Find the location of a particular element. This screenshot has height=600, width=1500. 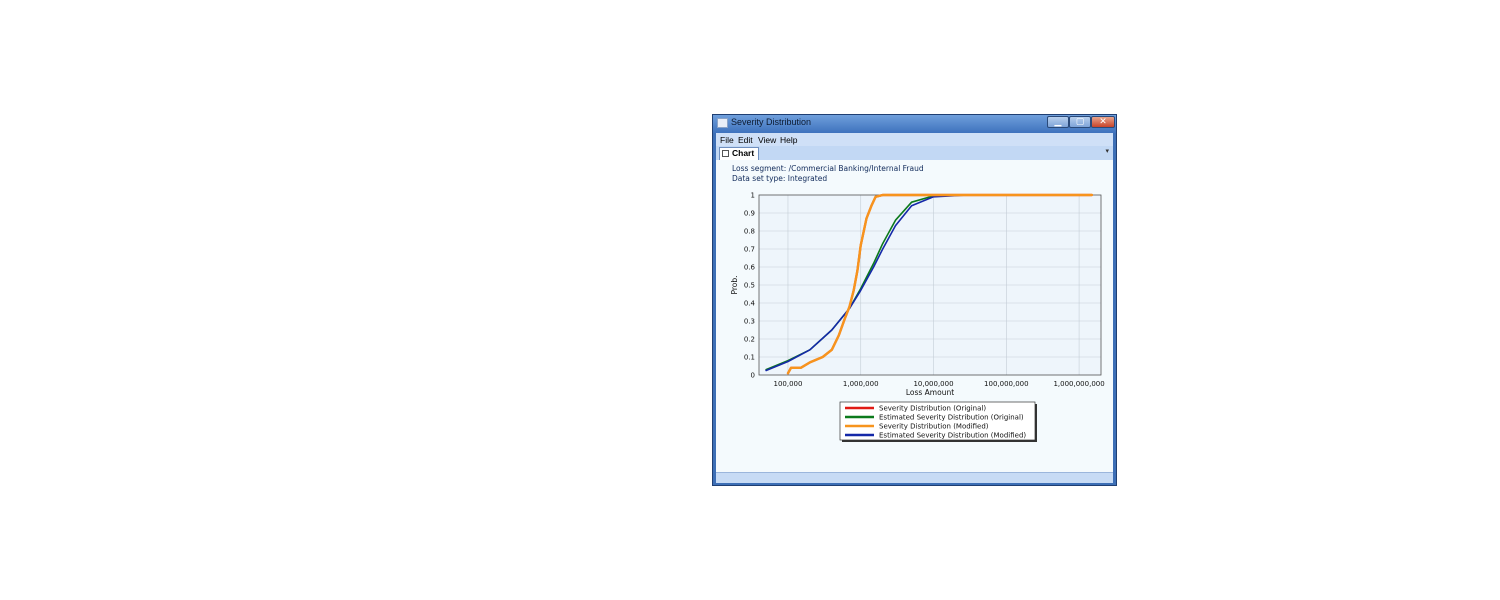

close-button: ✕ is located at coordinates (1103, 122).